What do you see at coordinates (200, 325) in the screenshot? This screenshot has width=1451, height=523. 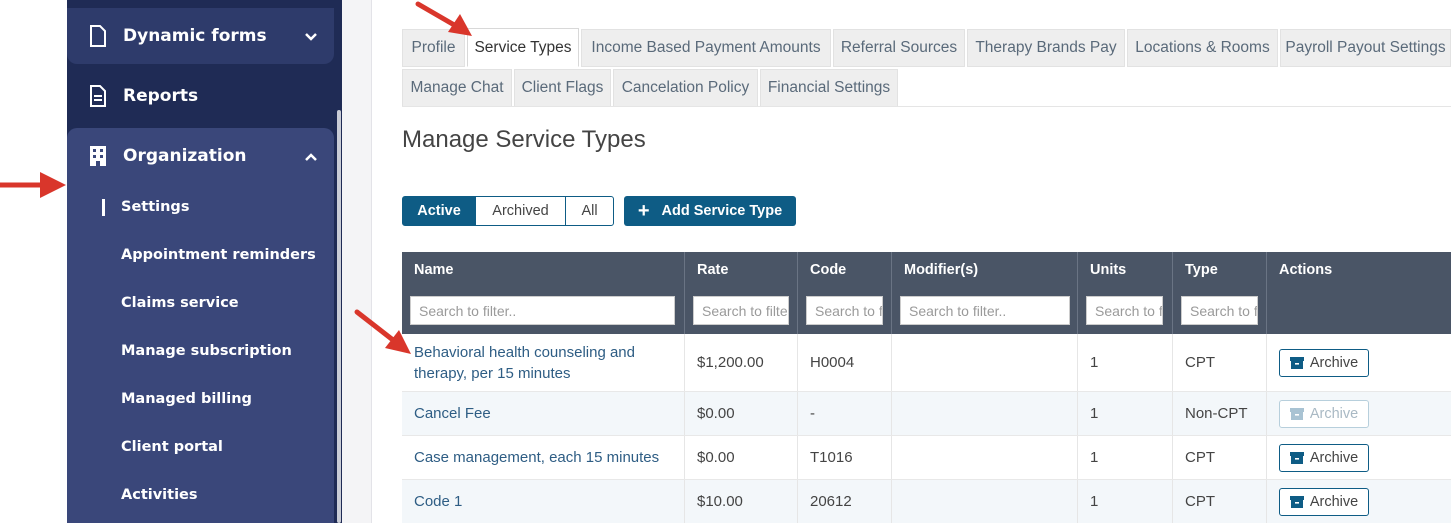 I see `organization-panel` at bounding box center [200, 325].